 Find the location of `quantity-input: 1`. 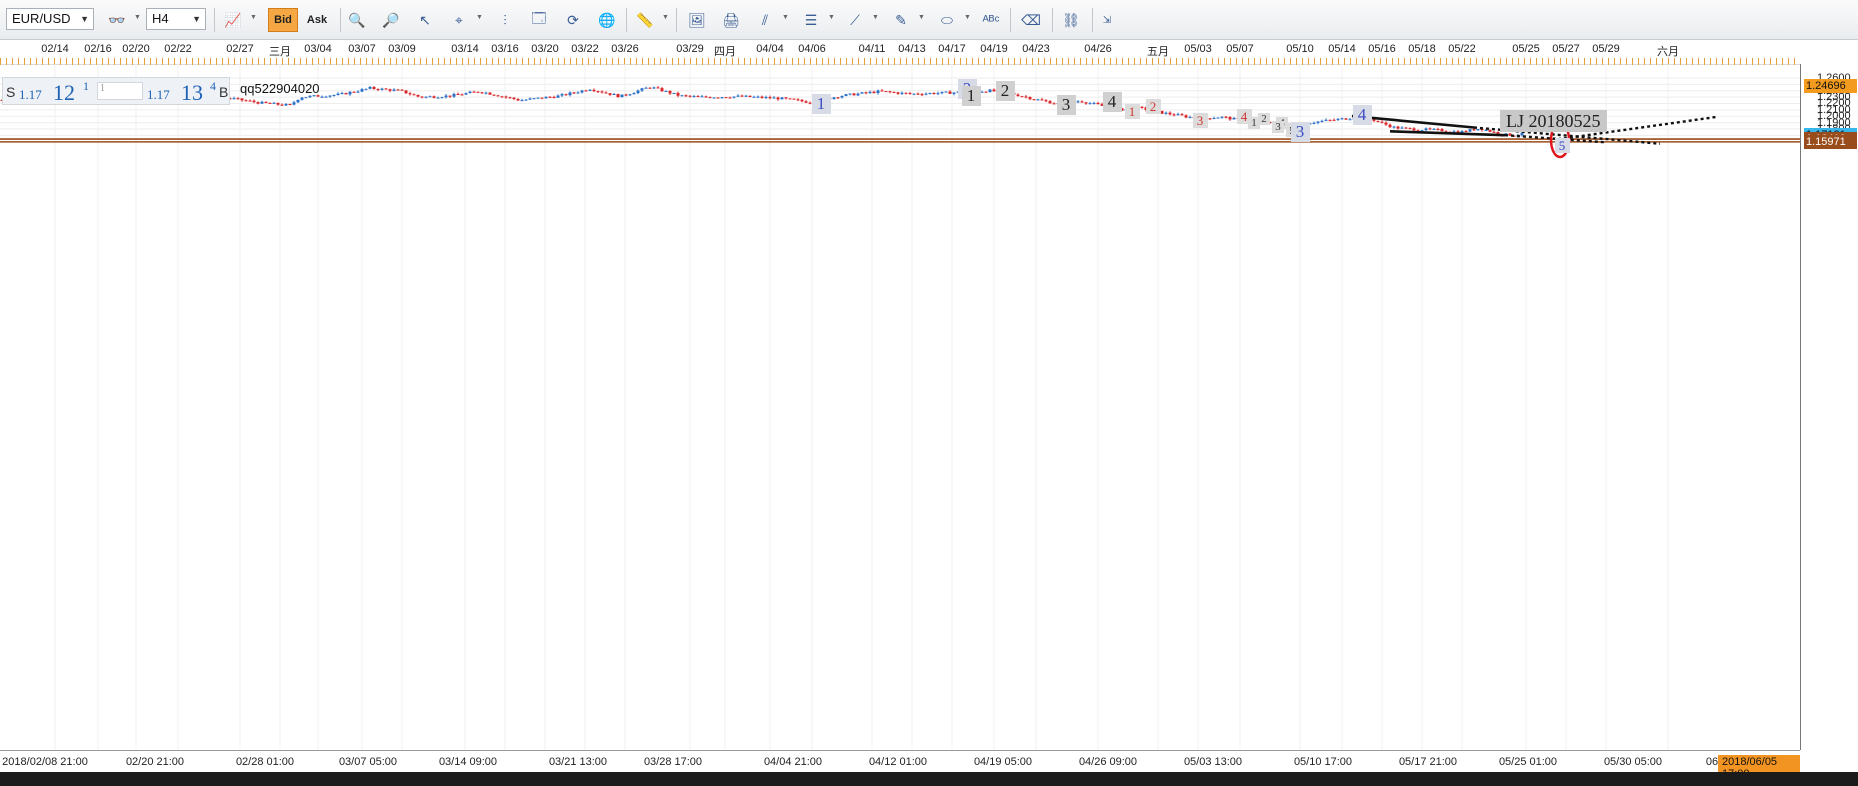

quantity-input: 1 is located at coordinates (120, 91).